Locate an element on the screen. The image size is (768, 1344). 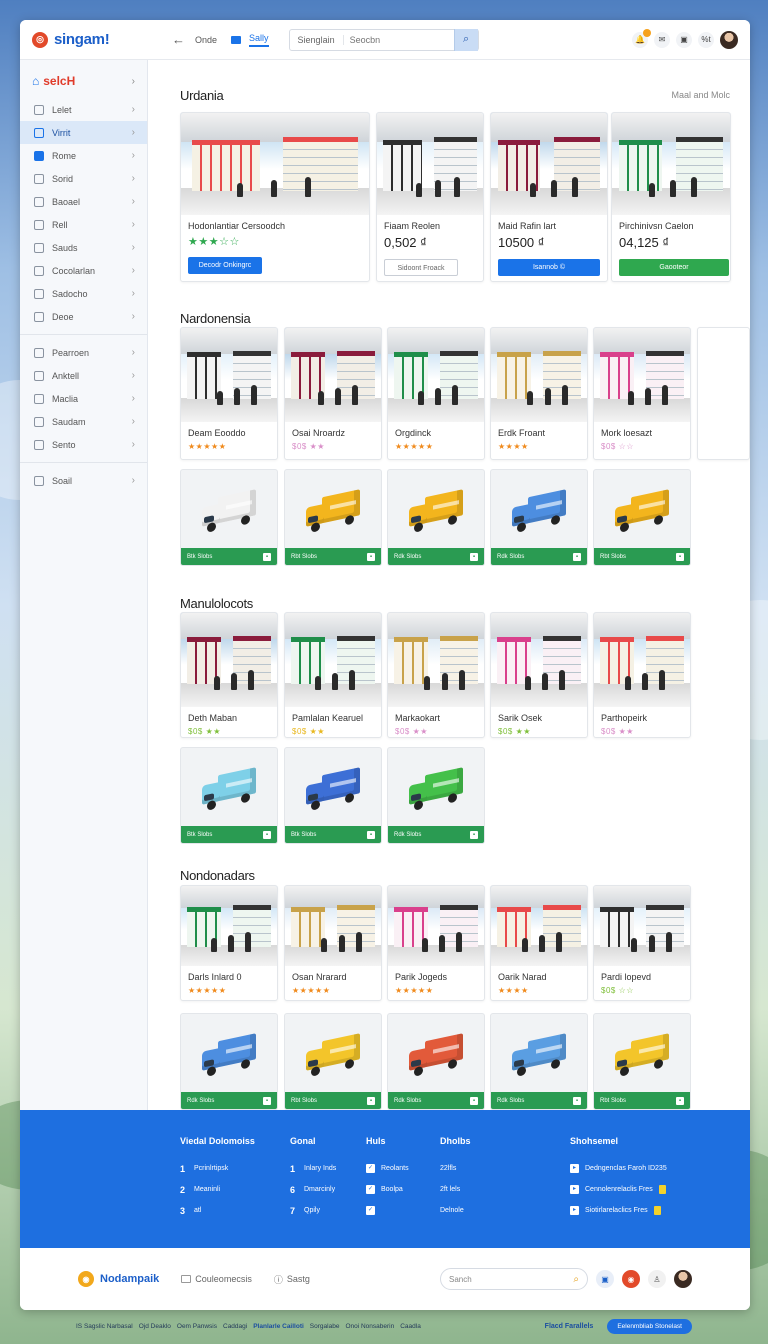
search-input is located at coordinates (398, 39).